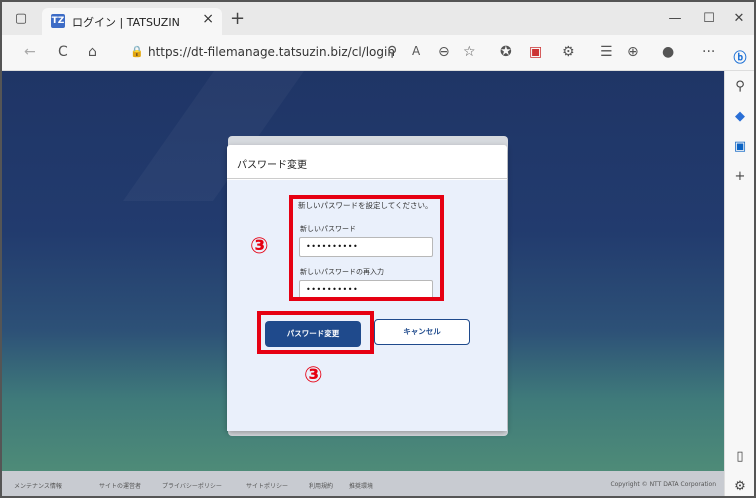  Describe the element at coordinates (739, 273) in the screenshot. I see `edge-sidebar: ⓑ ⚲ ◆ ▣ + ▯ ⚙` at that location.